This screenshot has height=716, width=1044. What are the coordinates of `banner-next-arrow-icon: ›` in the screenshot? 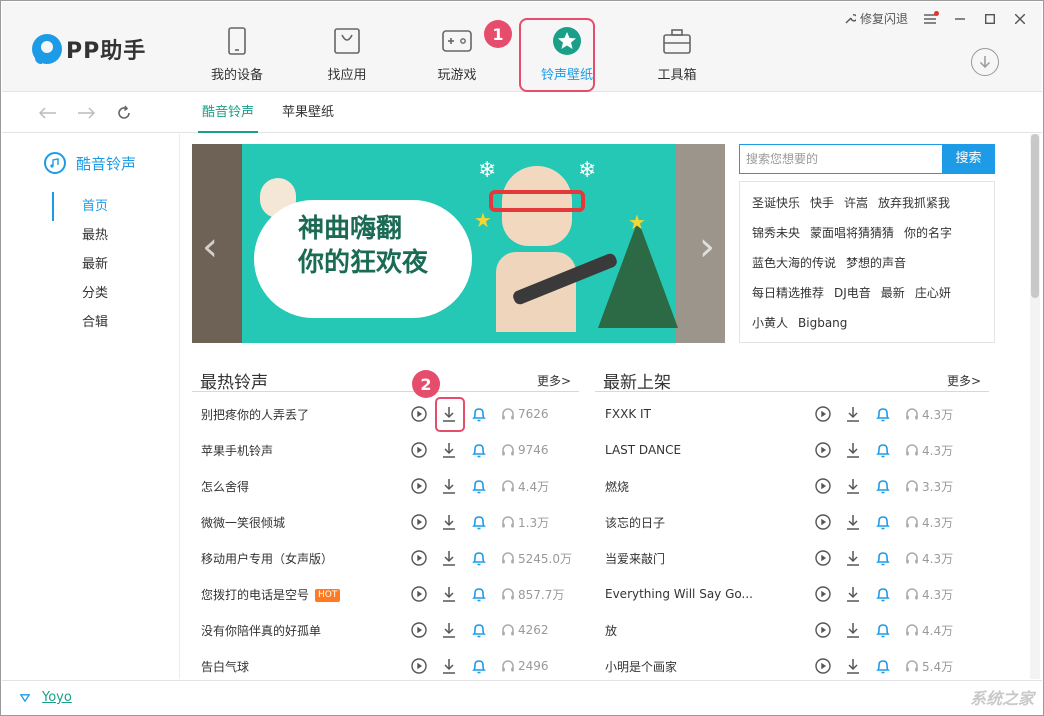 It's located at (707, 247).